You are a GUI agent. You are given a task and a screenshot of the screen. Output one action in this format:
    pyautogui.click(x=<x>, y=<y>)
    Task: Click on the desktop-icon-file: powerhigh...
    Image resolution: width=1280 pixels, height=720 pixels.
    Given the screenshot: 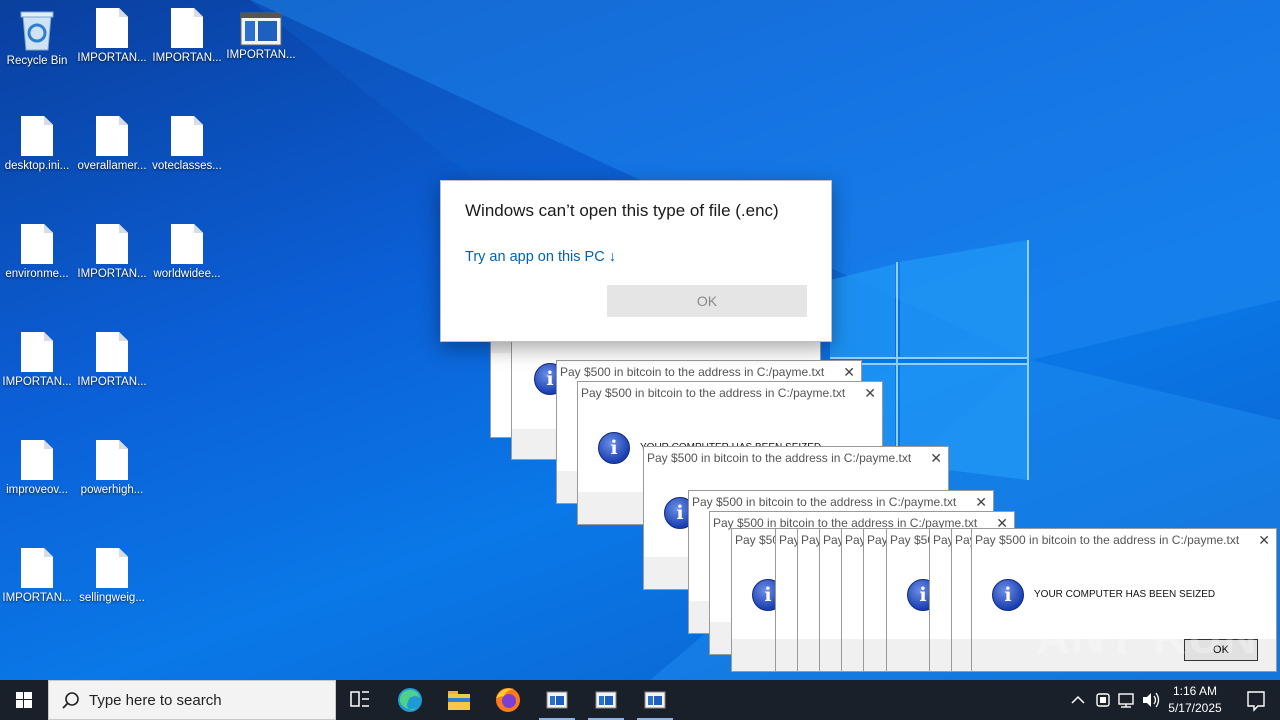 What is the action you would take?
    pyautogui.click(x=112, y=482)
    